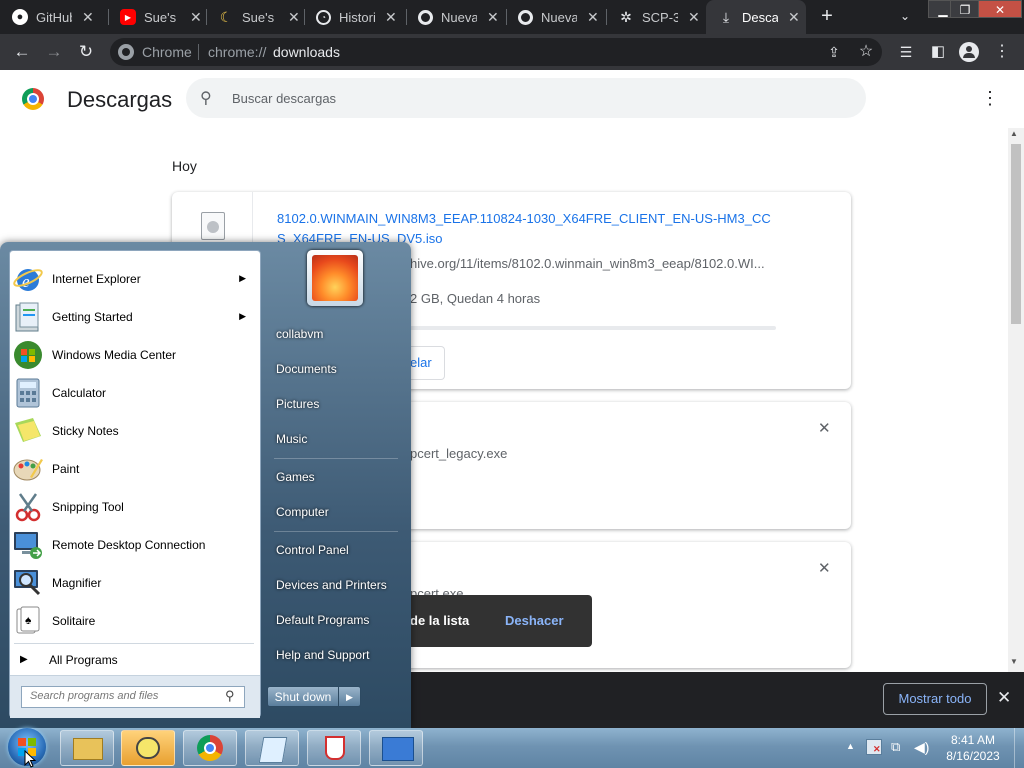 The image size is (1024, 768). Describe the element at coordinates (333, 512) in the screenshot. I see `start-link-computer: Computer` at that location.